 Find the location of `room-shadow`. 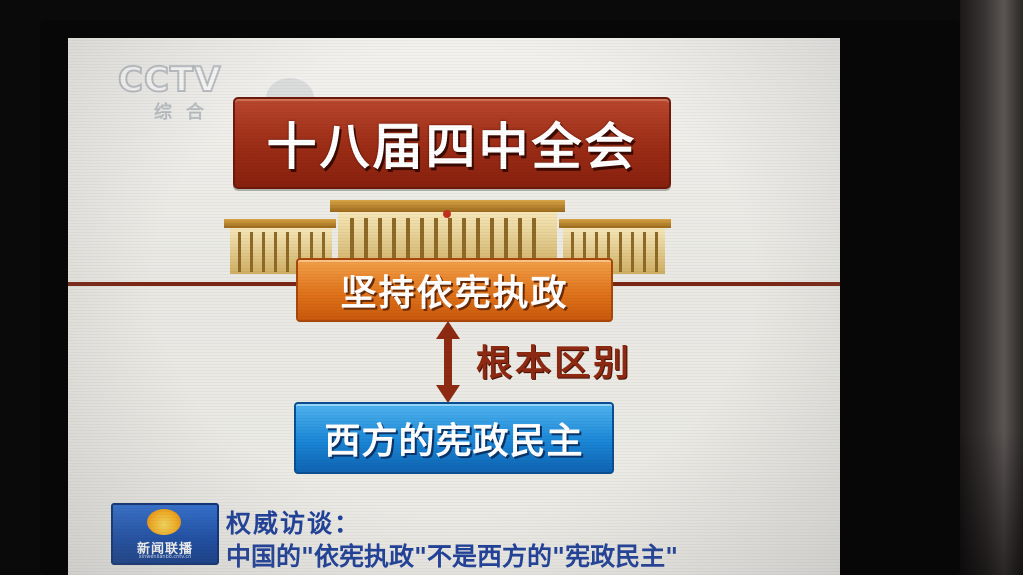

room-shadow is located at coordinates (991, 502).